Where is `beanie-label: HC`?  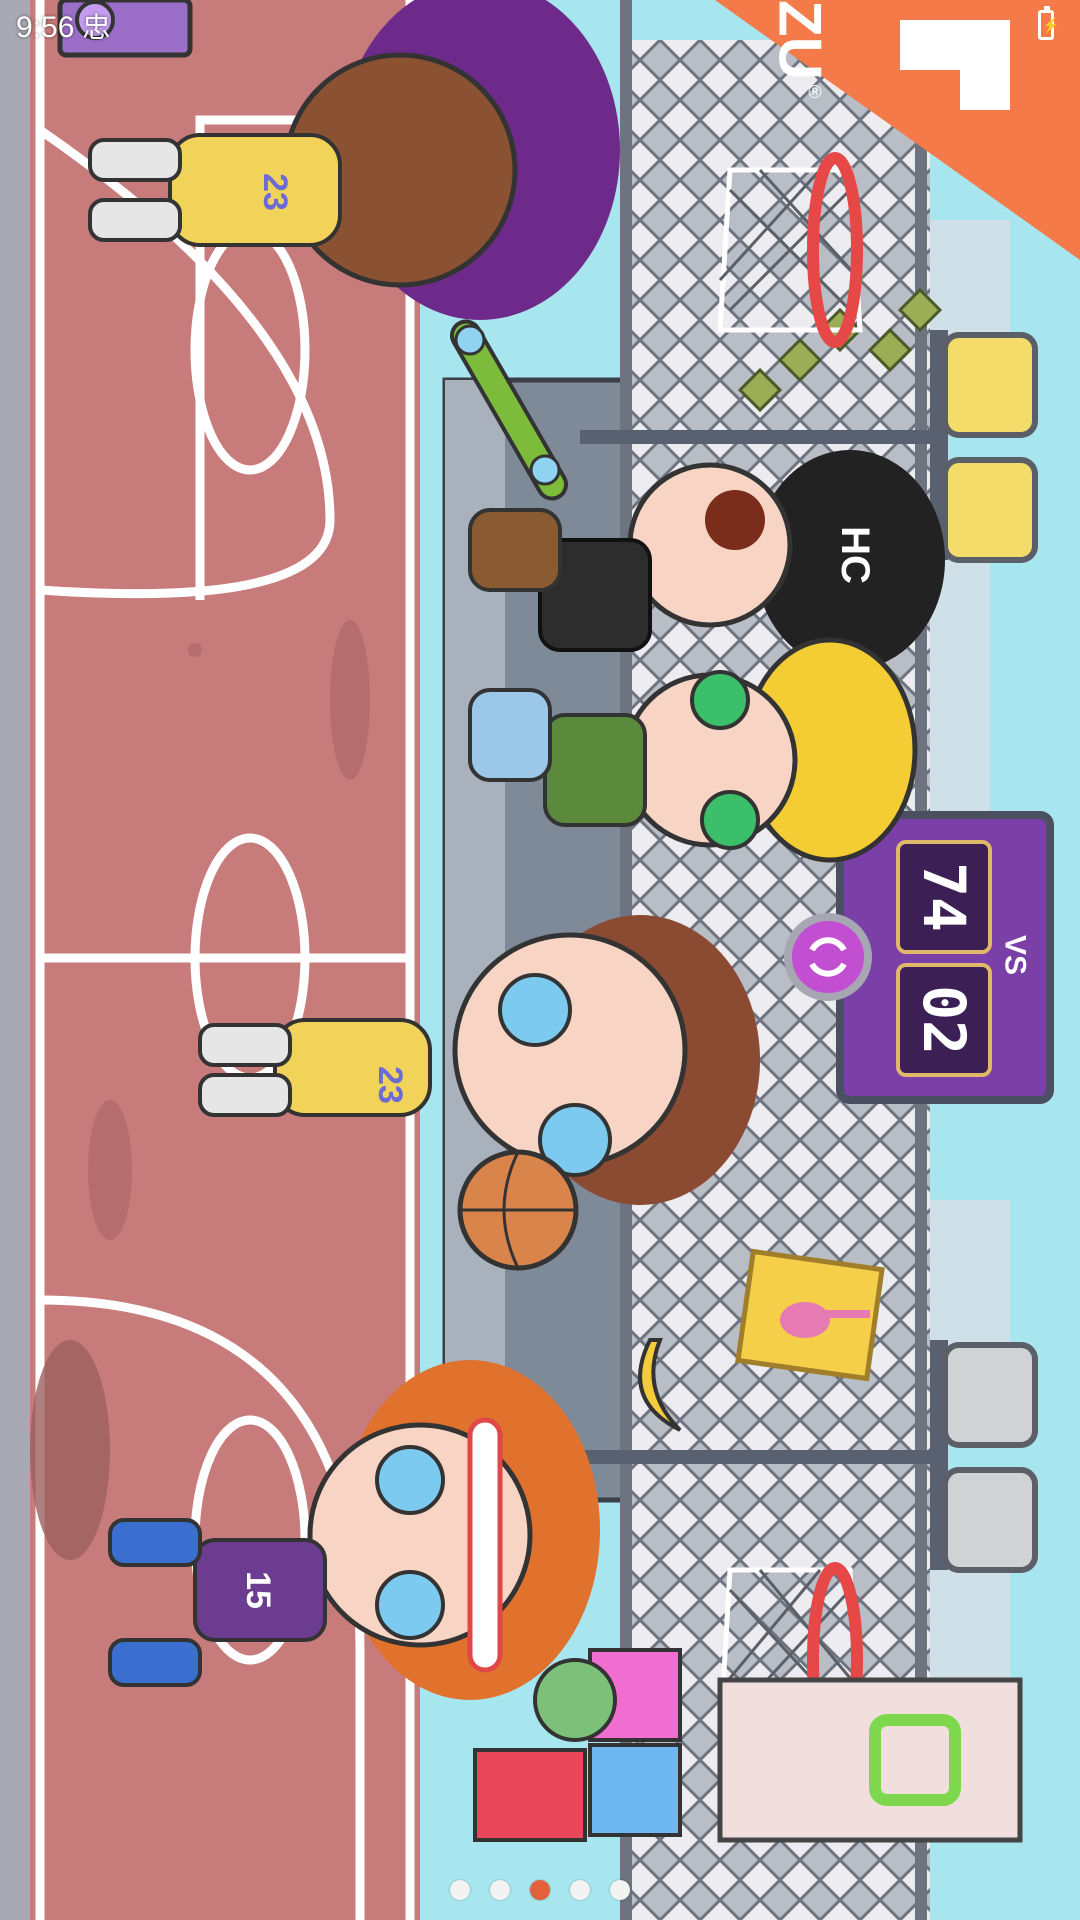 beanie-label: HC is located at coordinates (855, 555).